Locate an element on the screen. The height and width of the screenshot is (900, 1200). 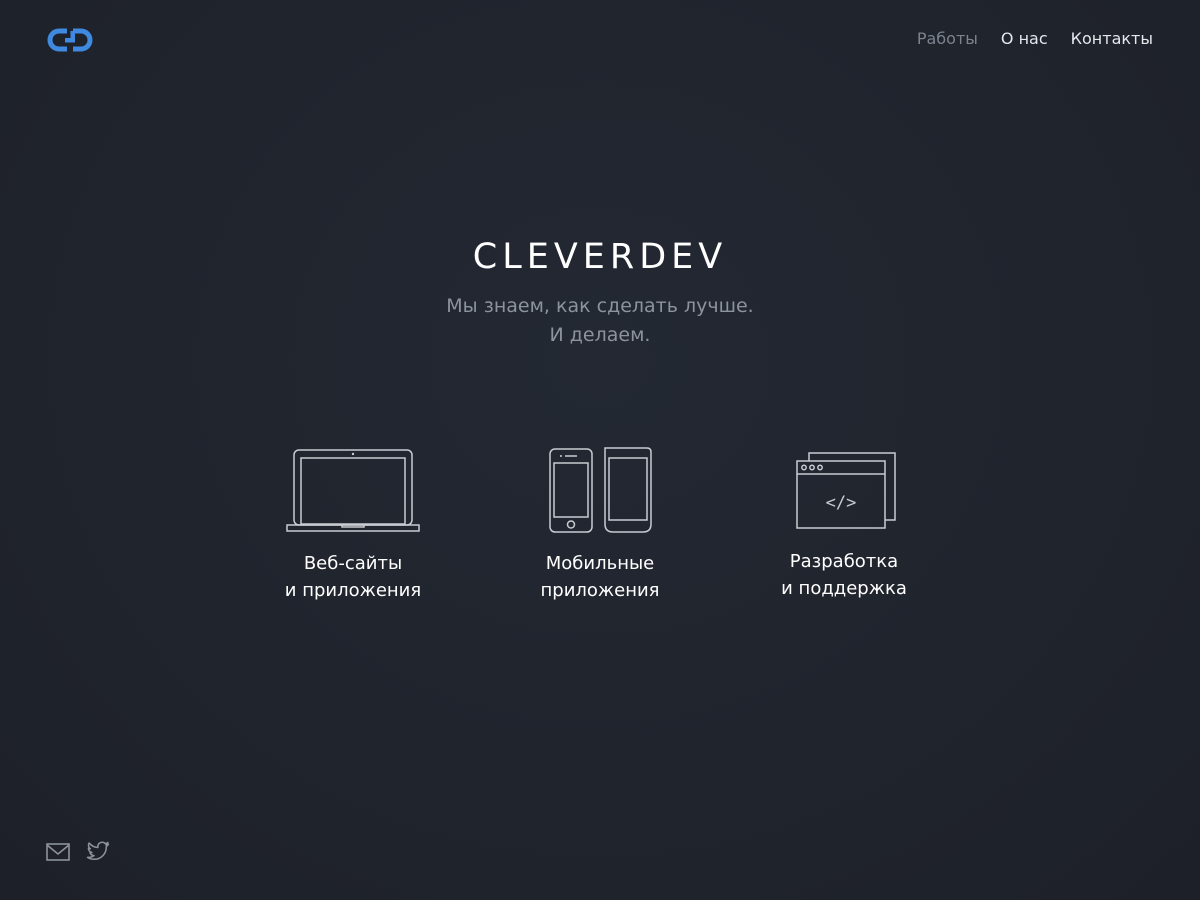
service-web: Веб-сайты и приложения is located at coordinates (353, 525).